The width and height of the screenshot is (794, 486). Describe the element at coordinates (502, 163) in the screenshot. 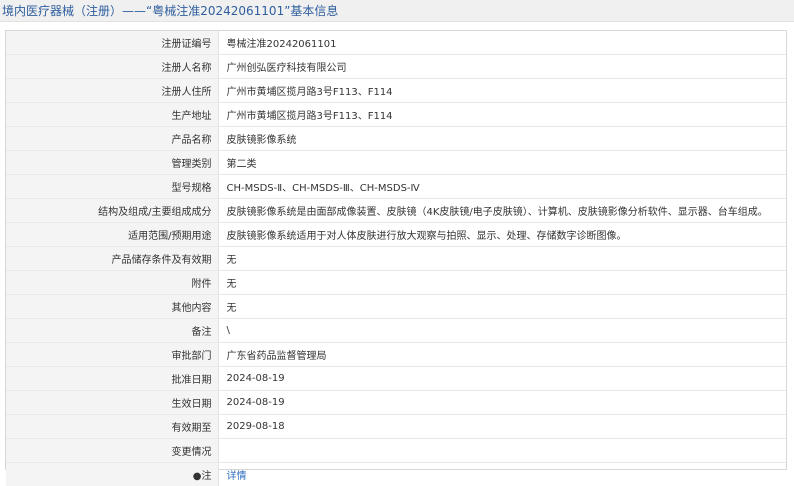

I see `management-category-value: 第二类` at that location.